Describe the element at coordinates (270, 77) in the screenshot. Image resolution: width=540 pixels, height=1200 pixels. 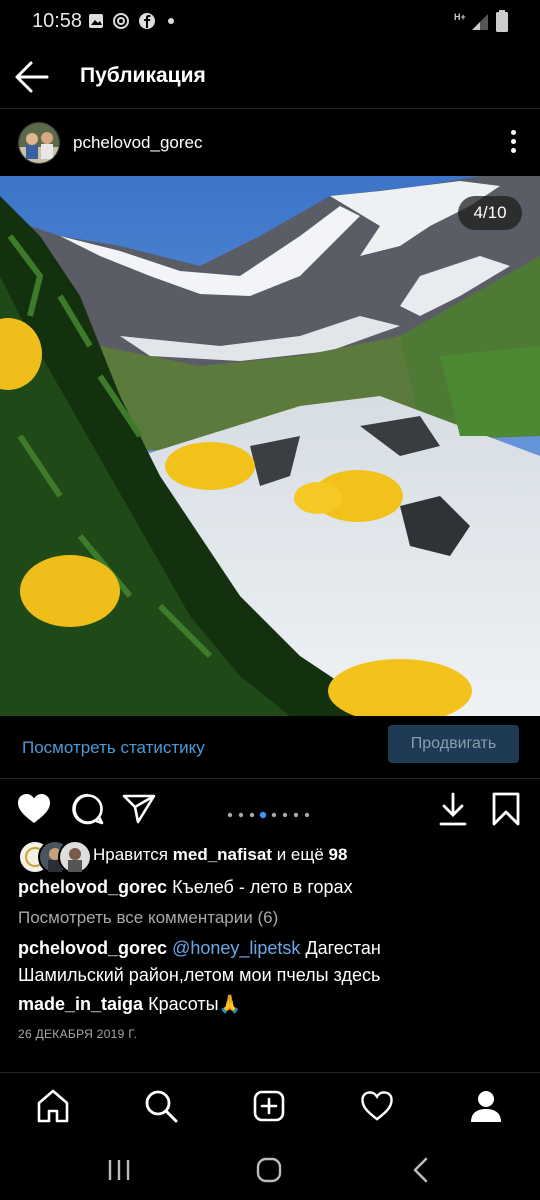
I see `top-bar: Публикация` at that location.